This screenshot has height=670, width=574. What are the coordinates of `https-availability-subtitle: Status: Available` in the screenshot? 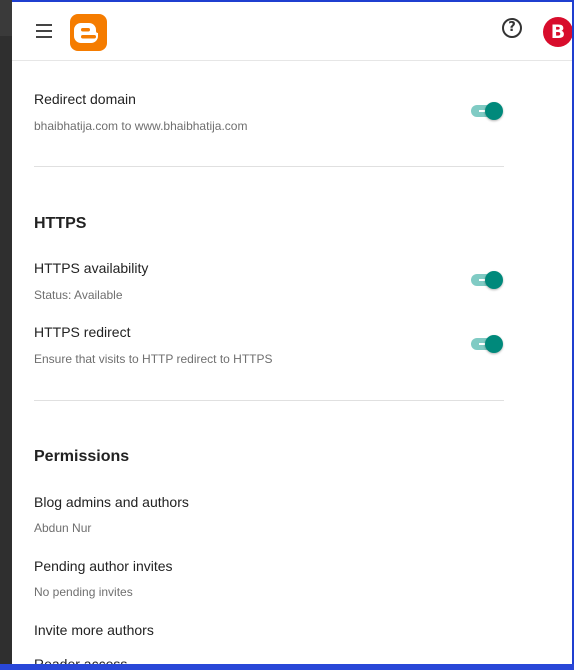 It's located at (78, 295).